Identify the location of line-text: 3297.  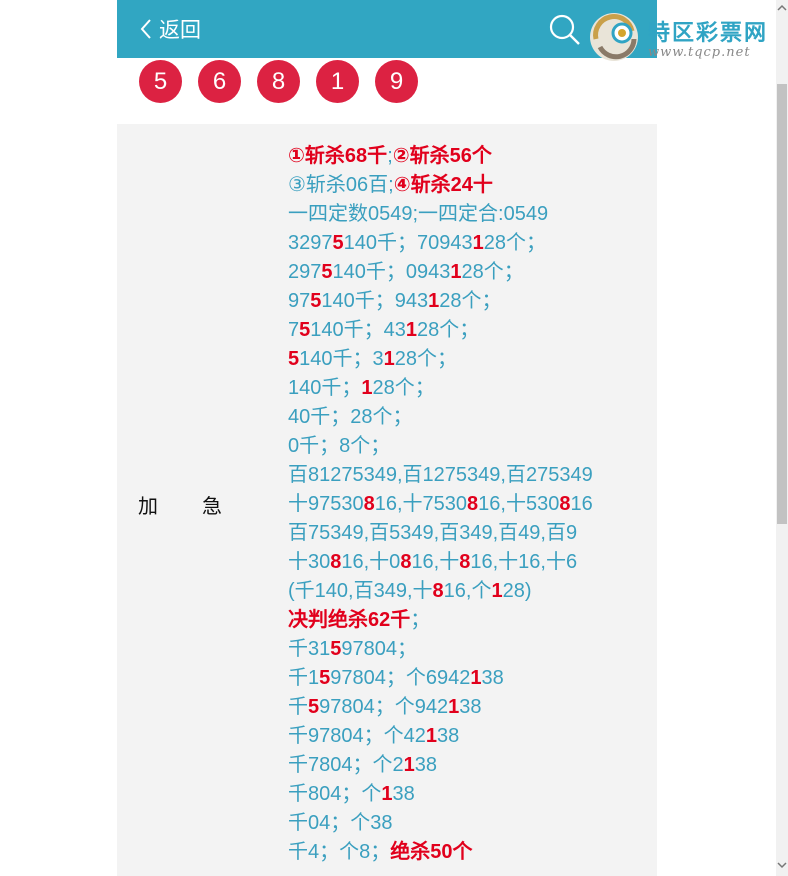
(310, 243).